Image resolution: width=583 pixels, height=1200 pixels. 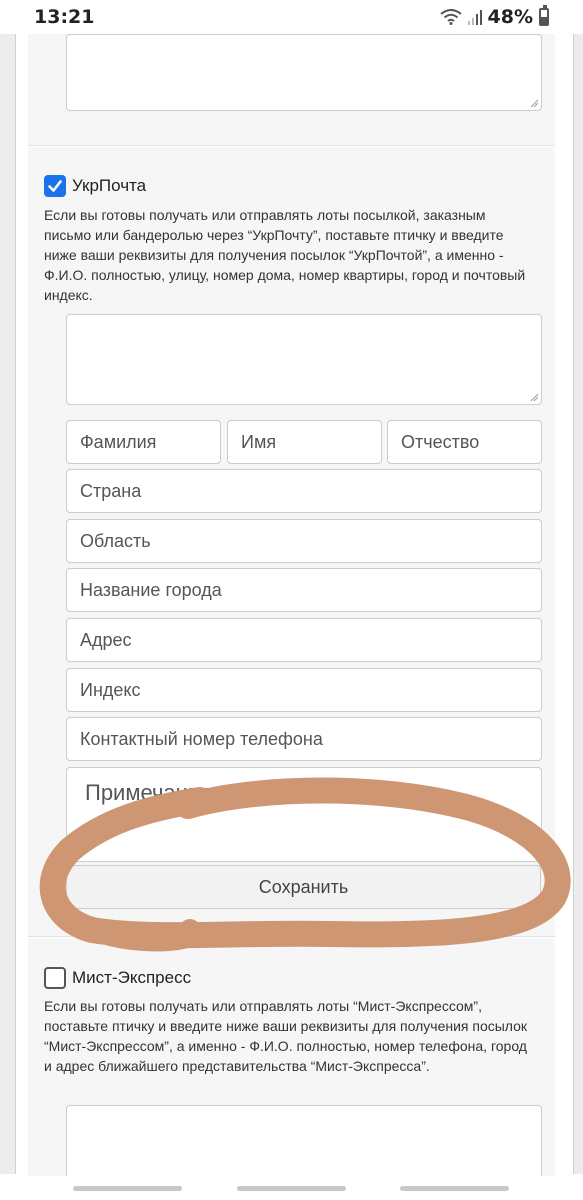 I want to click on checkmark-icon, so click(x=55, y=186).